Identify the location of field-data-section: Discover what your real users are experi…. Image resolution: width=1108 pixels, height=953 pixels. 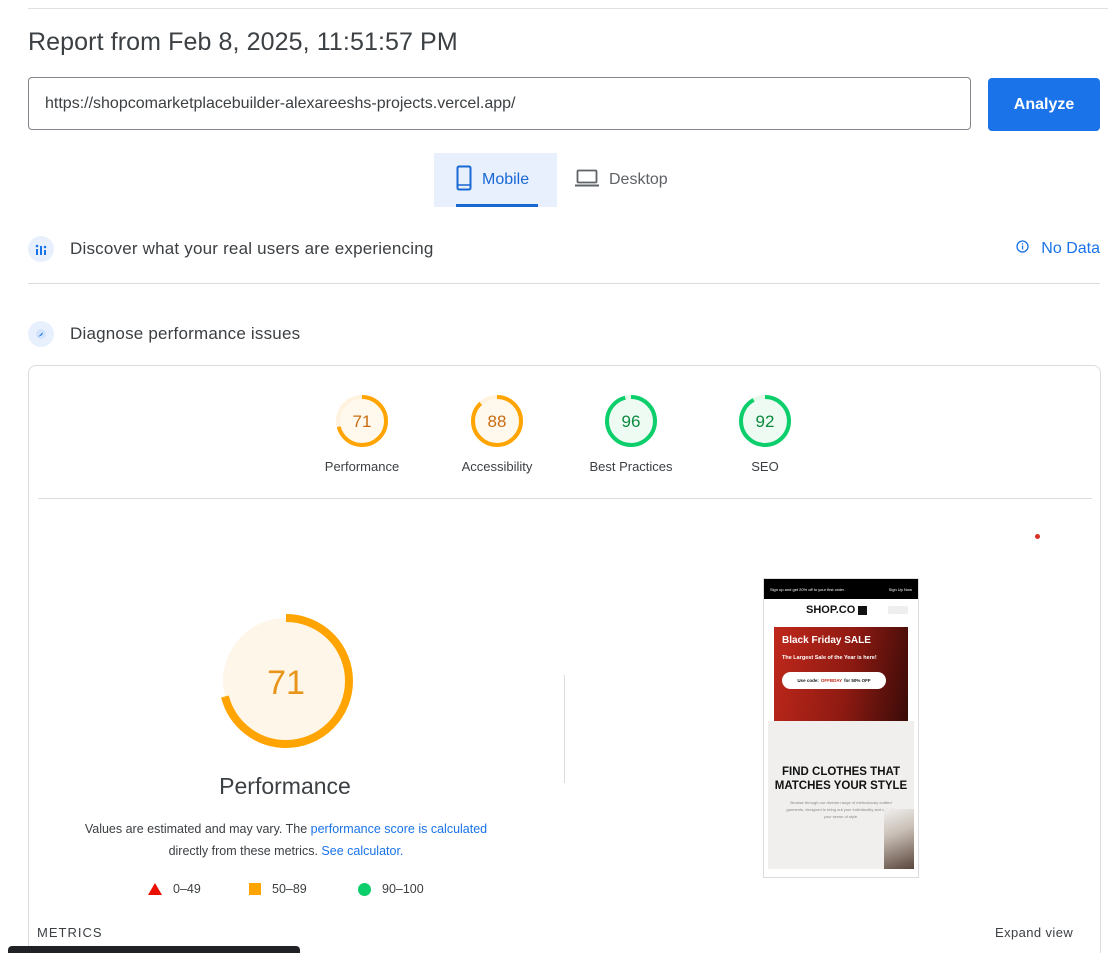
(568, 249).